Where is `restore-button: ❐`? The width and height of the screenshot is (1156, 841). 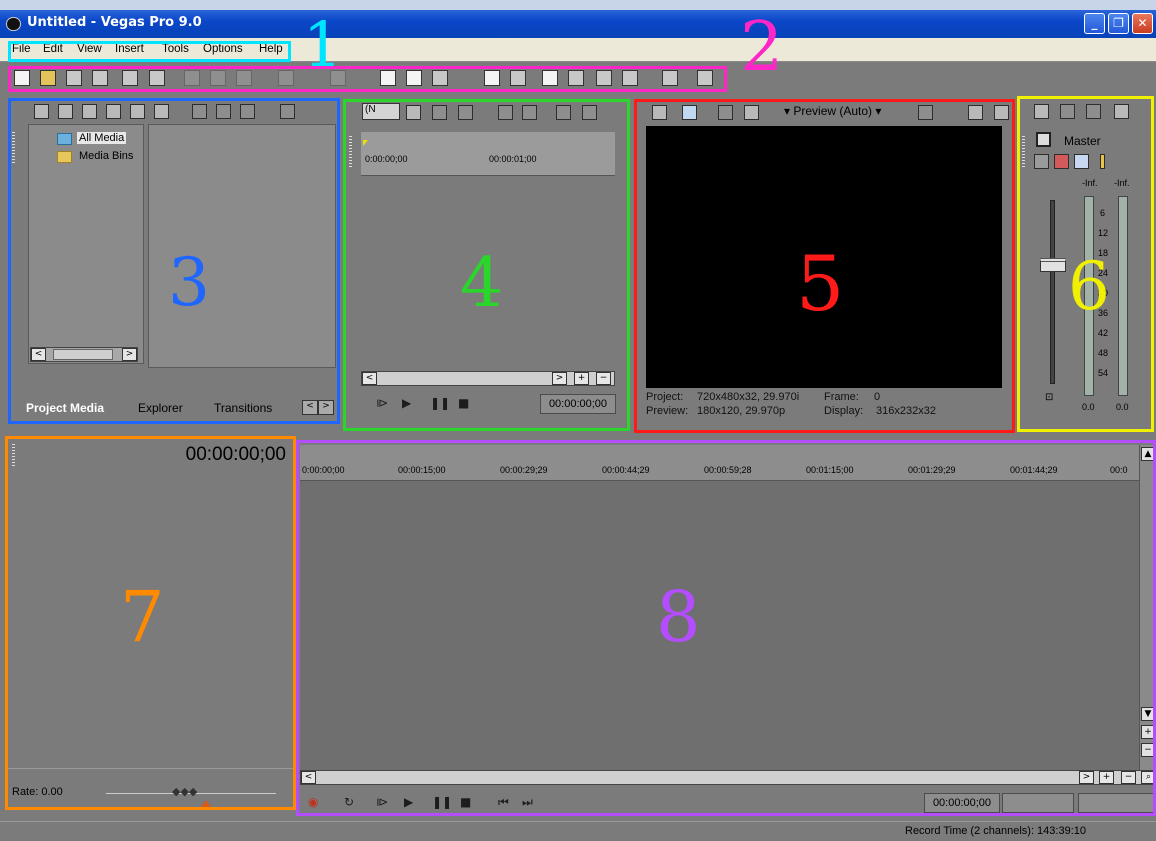
restore-button: ❐ is located at coordinates (1118, 23).